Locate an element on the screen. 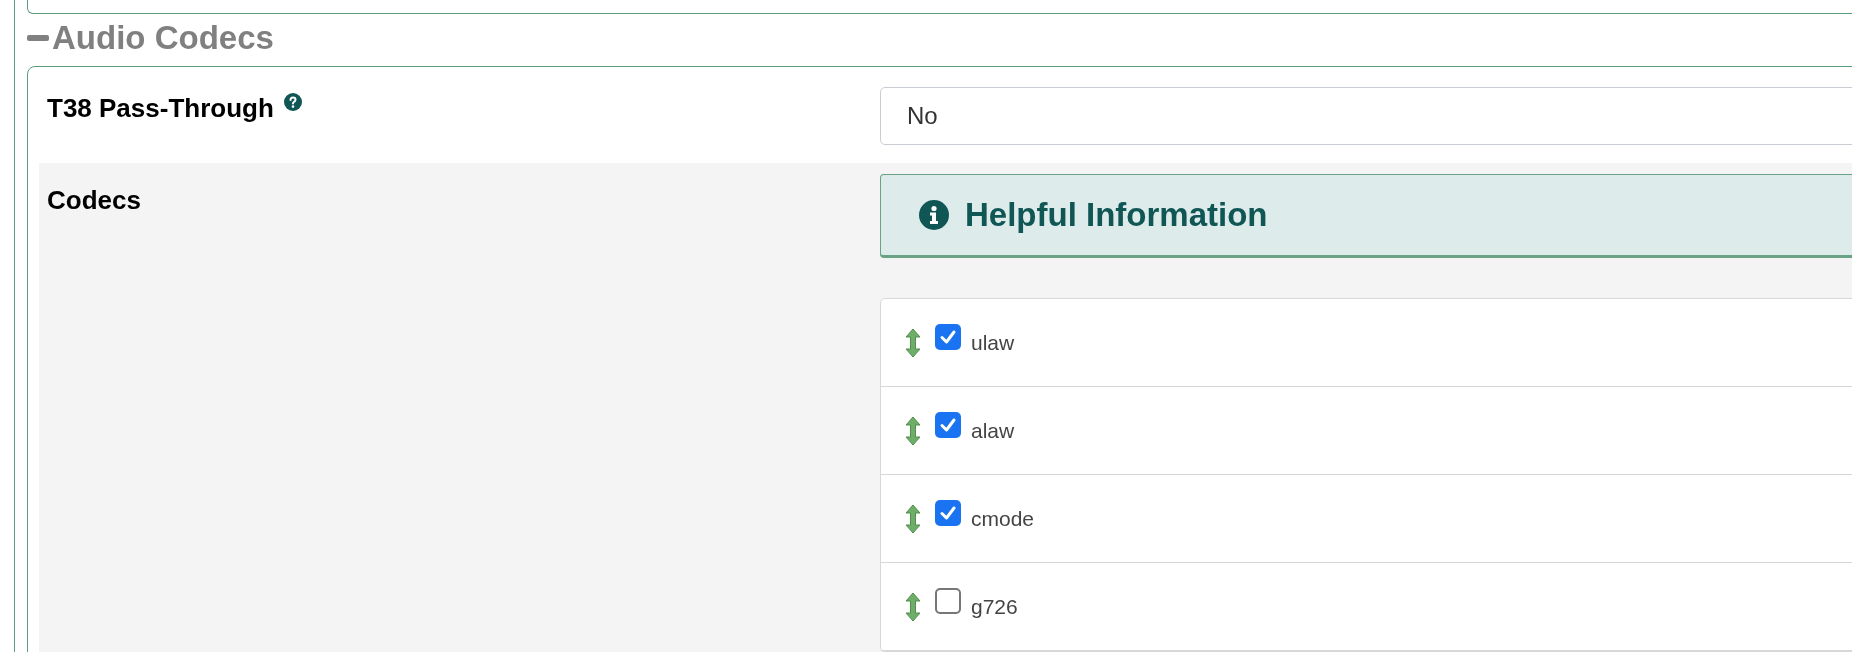  minus-icon is located at coordinates (38, 38).